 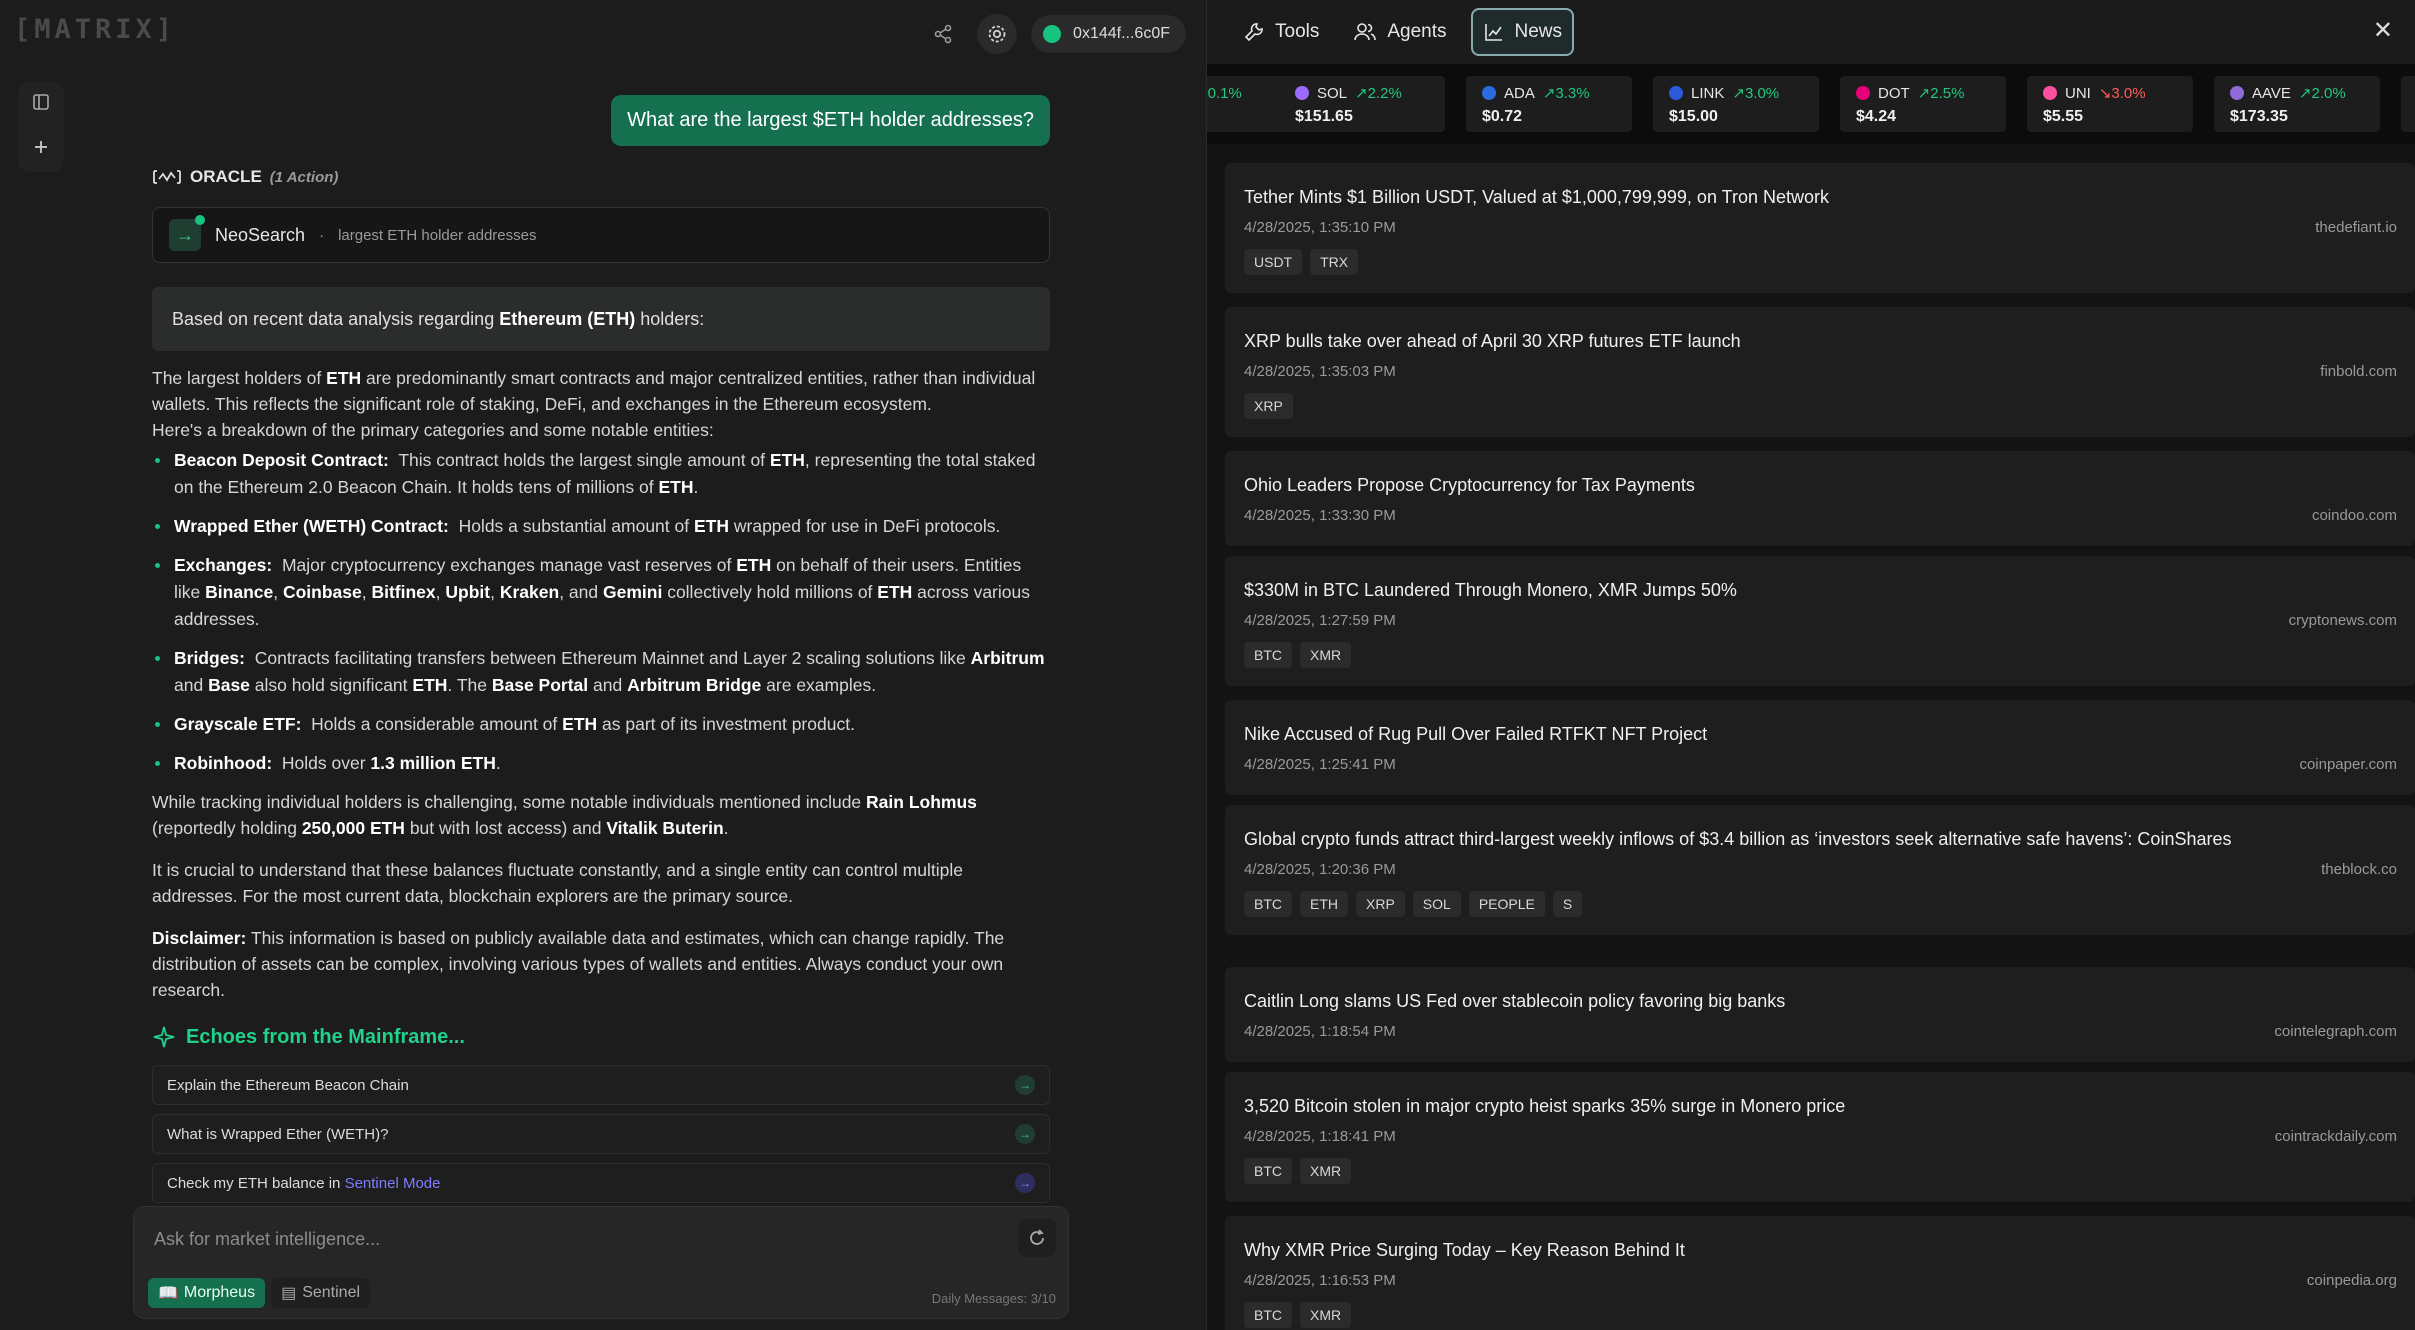 I want to click on ticker-item: SOL ↗2.2% $151.65, so click(x=1362, y=104).